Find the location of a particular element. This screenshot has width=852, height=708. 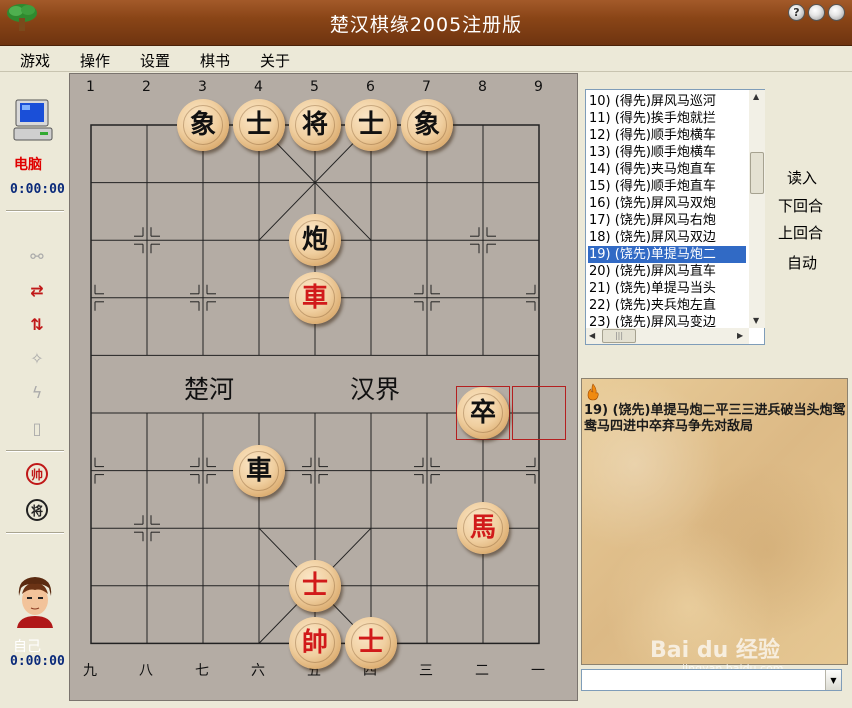

red-king-badge: 帅 is located at coordinates (37, 474).